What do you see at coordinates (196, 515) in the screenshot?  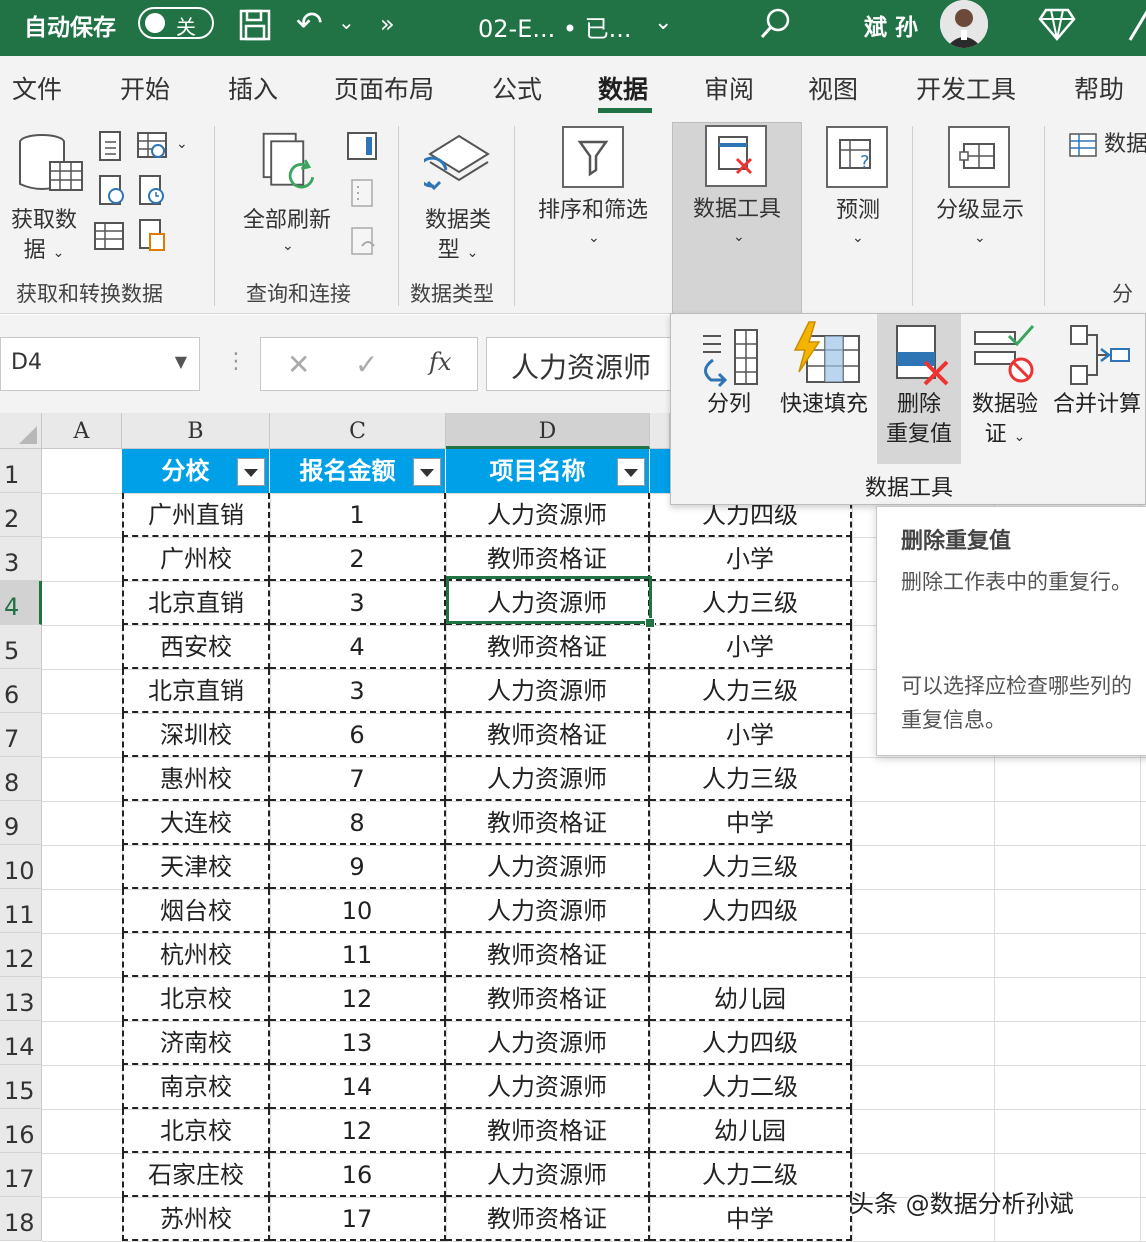 I see `cell-branch: 广州直销` at bounding box center [196, 515].